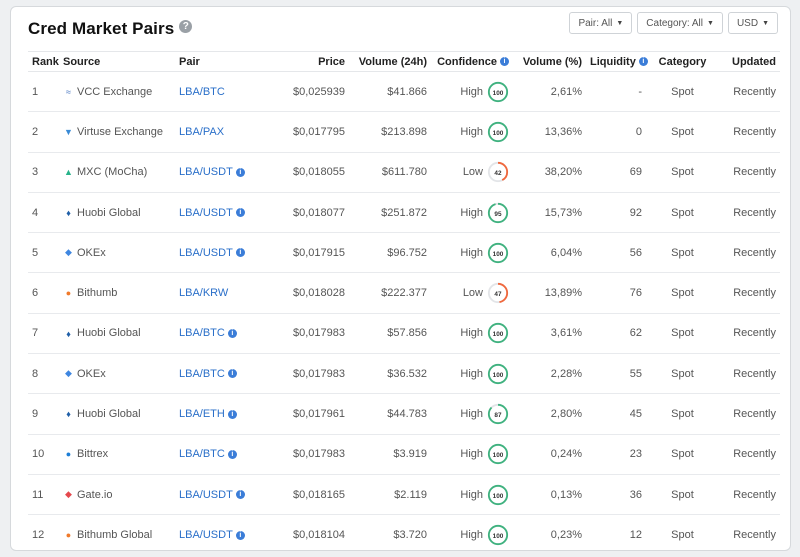 The height and width of the screenshot is (557, 800). Describe the element at coordinates (201, 132) in the screenshot. I see `pair-link: LBA/PAX` at that location.